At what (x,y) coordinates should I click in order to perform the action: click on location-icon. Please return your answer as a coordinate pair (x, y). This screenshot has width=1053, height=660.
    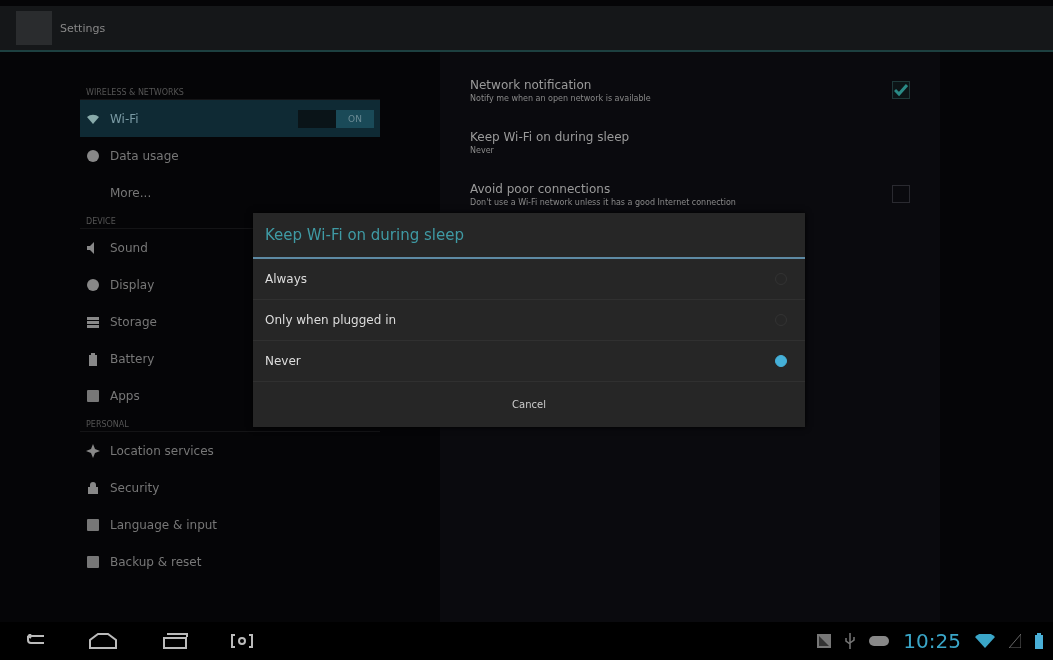
    Looking at the image, I should click on (93, 450).